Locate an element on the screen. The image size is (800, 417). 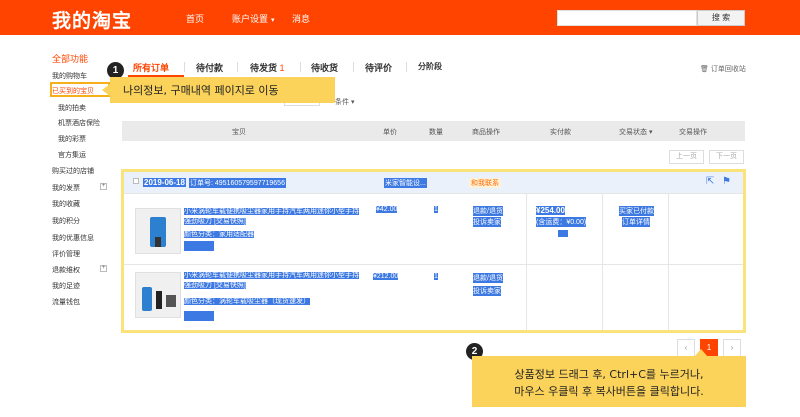
col-qty: 数量 is located at coordinates (436, 132).